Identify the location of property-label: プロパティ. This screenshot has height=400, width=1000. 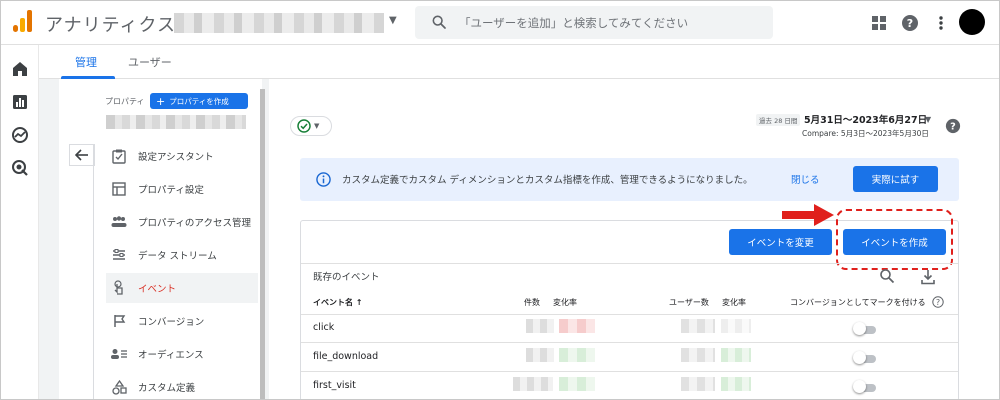
(125, 101).